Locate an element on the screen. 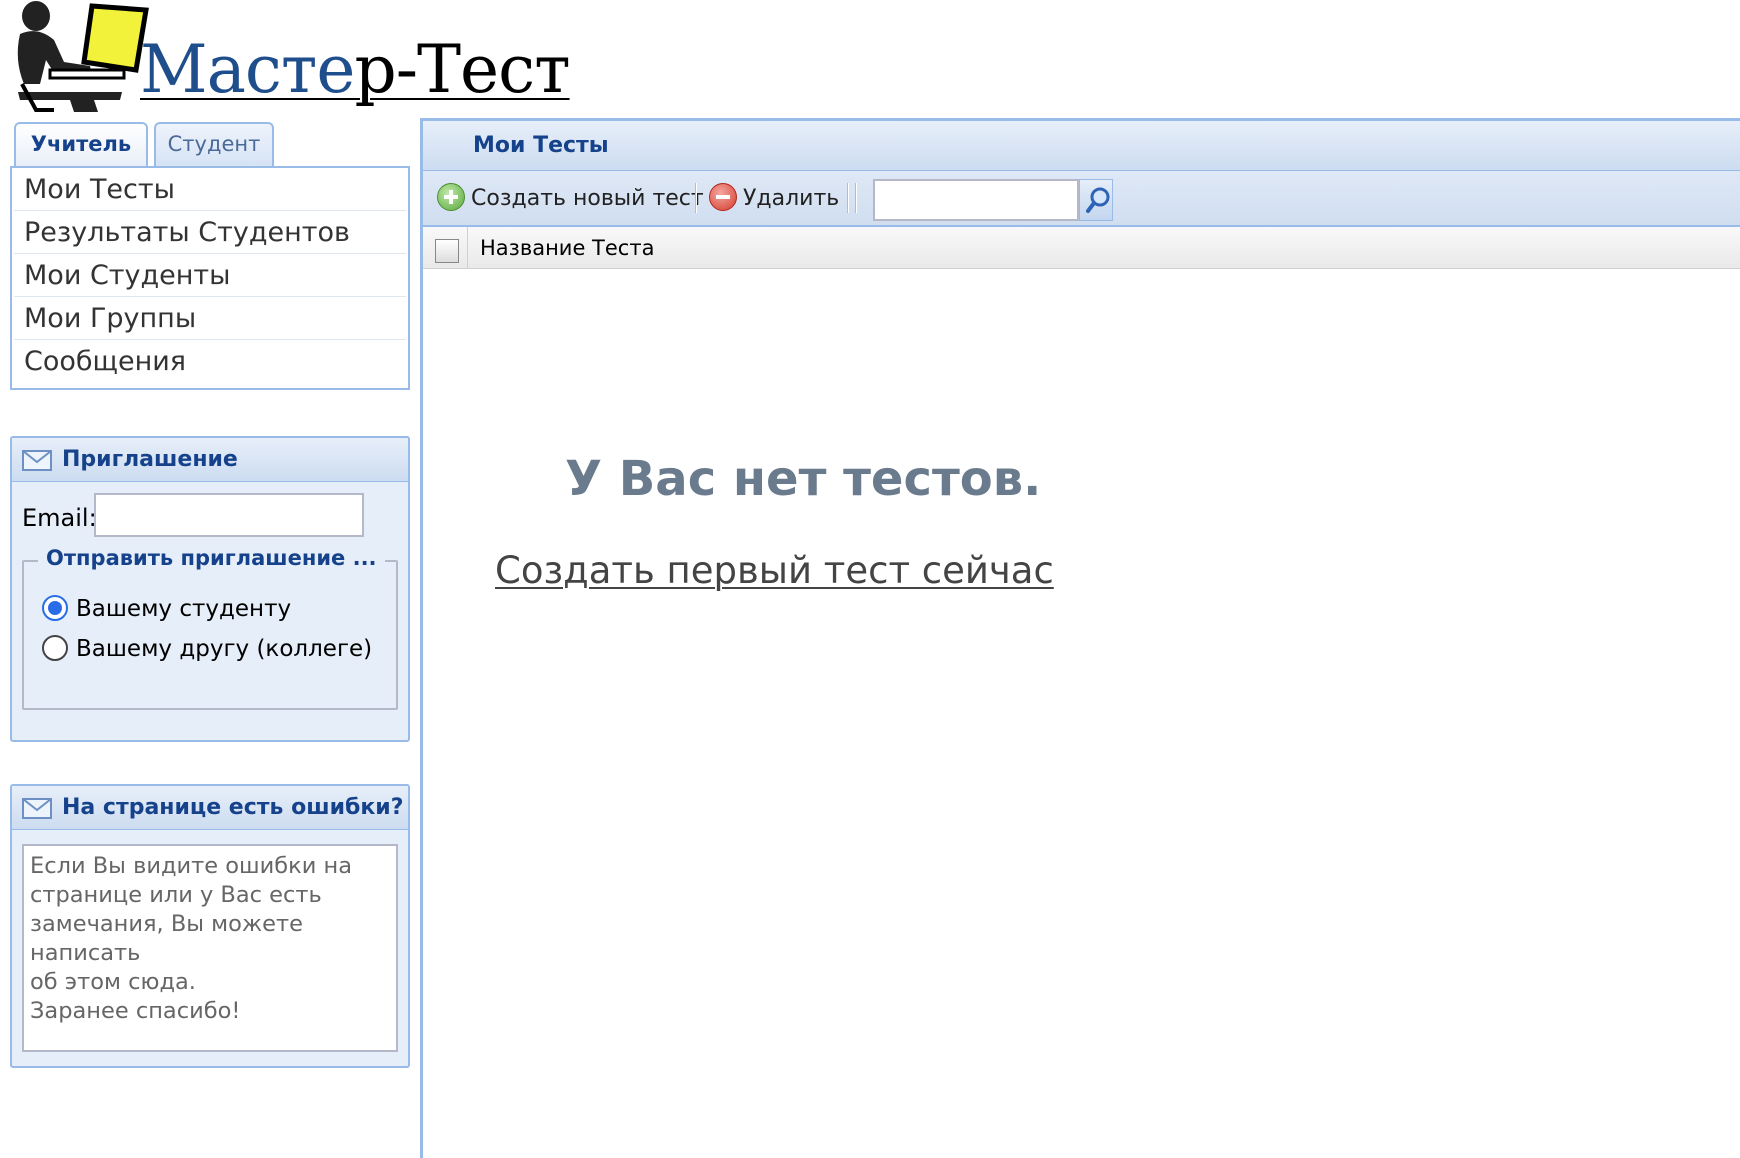 This screenshot has width=1740, height=1158. radio-button-colleague is located at coordinates (55, 647).